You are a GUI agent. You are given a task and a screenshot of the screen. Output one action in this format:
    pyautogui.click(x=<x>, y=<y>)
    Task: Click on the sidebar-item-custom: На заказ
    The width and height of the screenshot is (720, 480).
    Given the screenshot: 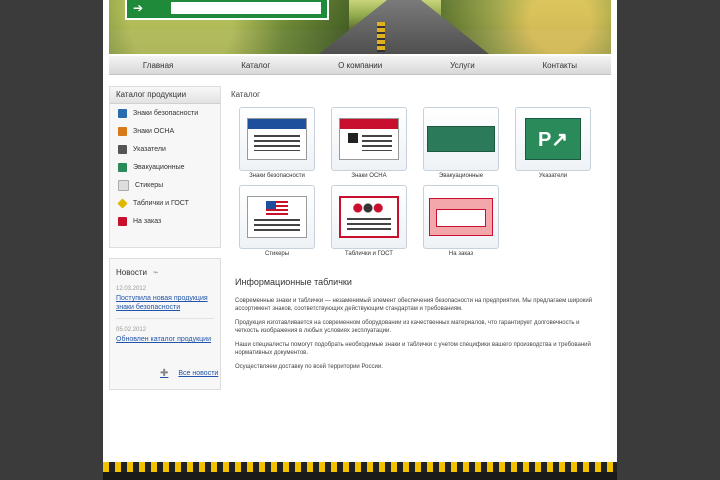 What is the action you would take?
    pyautogui.click(x=165, y=221)
    